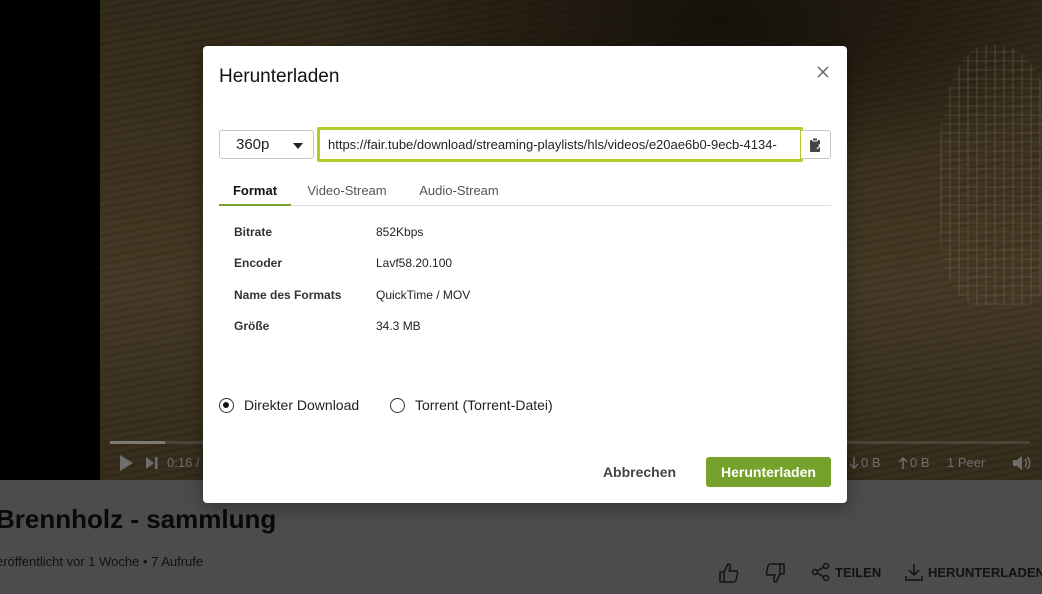 The image size is (1042, 594). I want to click on chevron-down-icon, so click(298, 146).